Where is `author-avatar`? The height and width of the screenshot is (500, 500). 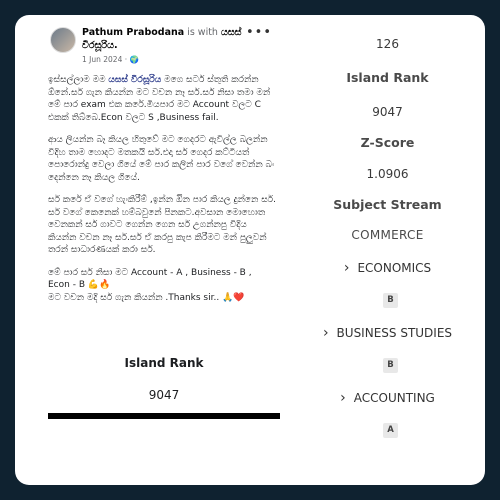
author-avatar is located at coordinates (63, 40).